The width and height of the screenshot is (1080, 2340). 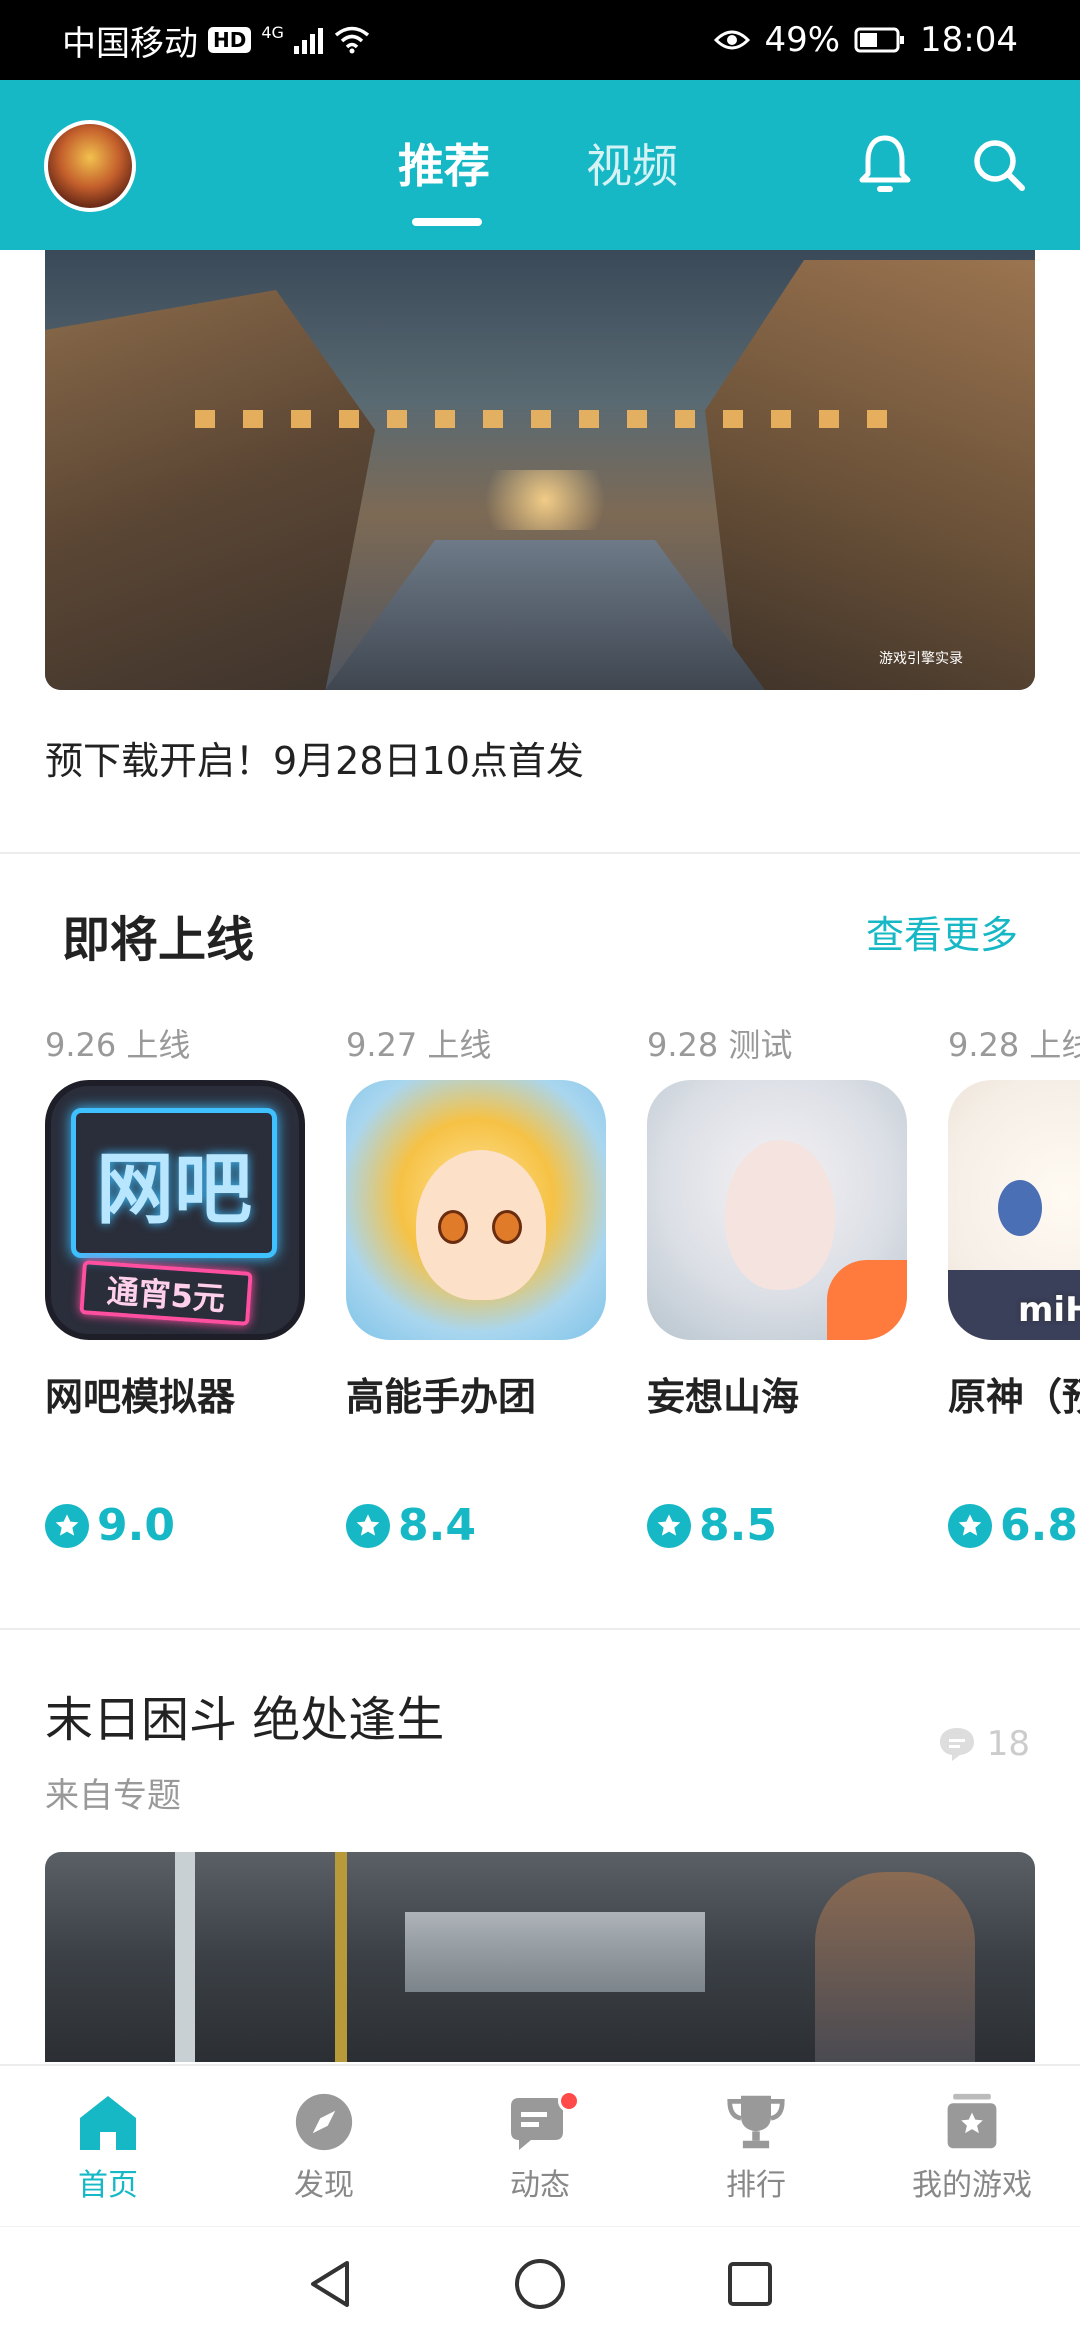 I want to click on home-button, so click(x=540, y=2284).